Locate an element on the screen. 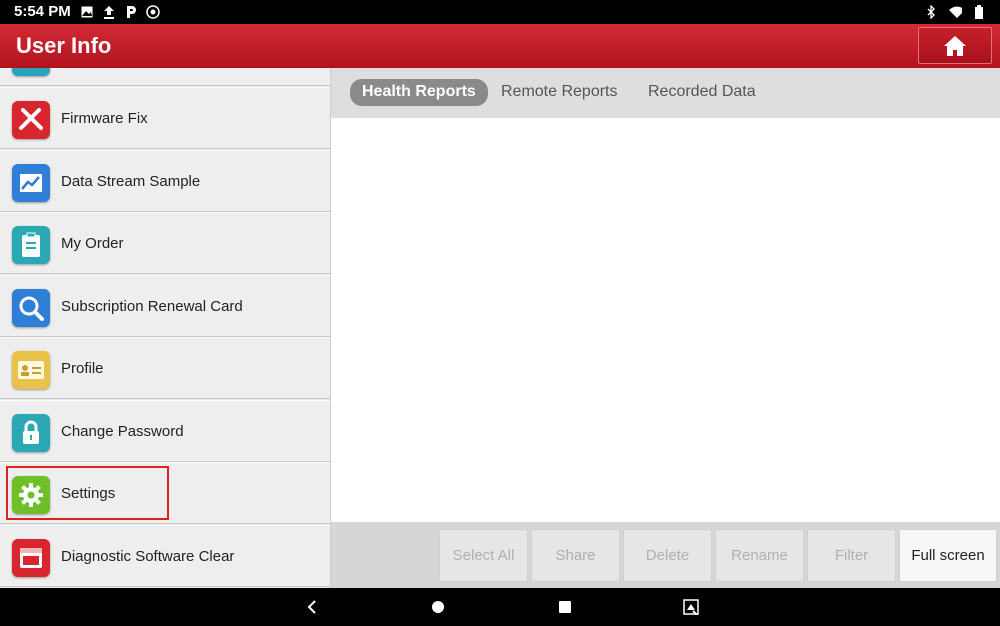 This screenshot has width=1000, height=626. navigation-bar is located at coordinates (500, 607).